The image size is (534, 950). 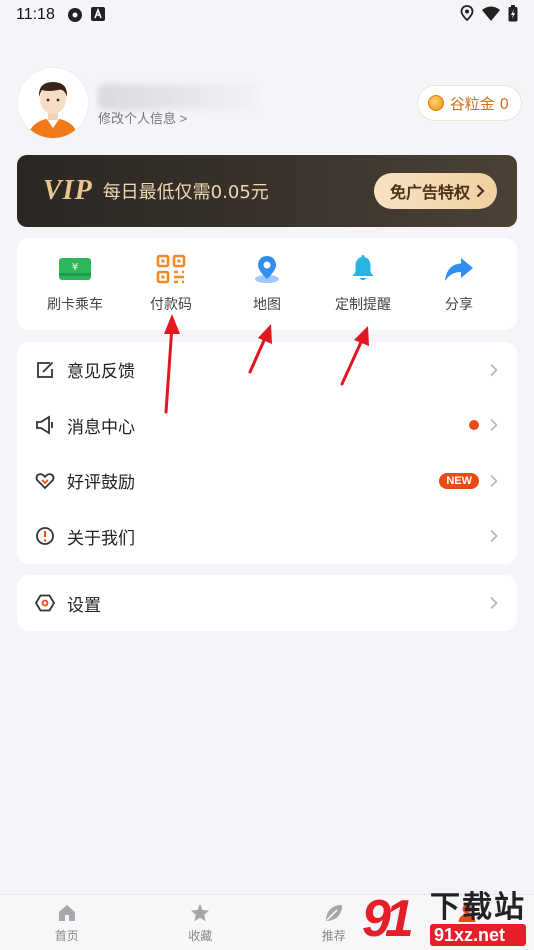 I want to click on nav-tab-home: 首页, so click(x=67, y=922).